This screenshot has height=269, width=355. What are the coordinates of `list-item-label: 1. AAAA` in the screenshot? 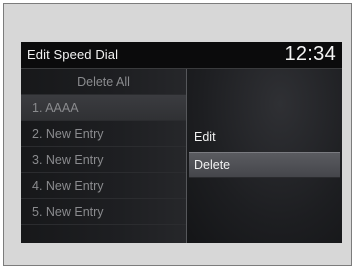 It's located at (55, 108).